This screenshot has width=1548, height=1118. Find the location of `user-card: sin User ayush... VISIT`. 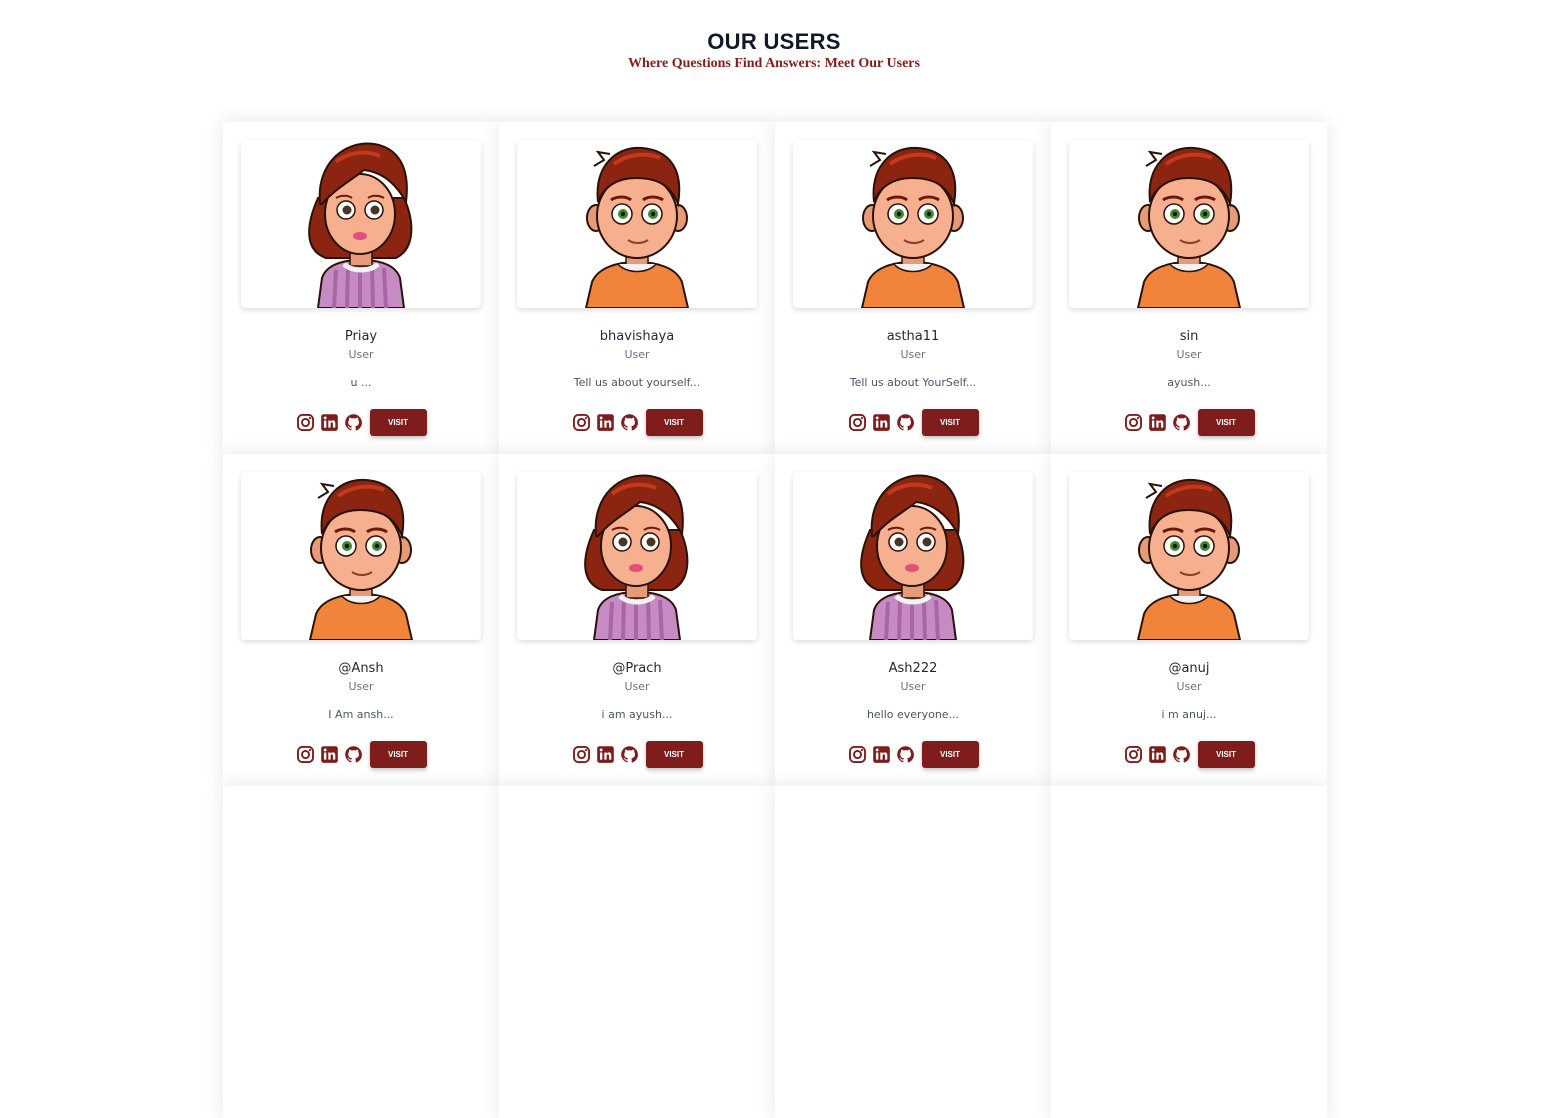

user-card: sin User ayush... VISIT is located at coordinates (1189, 288).